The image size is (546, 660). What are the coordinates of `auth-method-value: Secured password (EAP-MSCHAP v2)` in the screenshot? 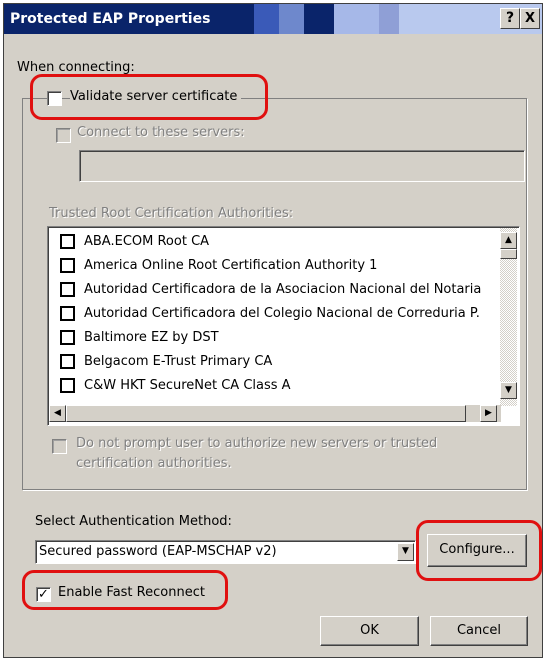 It's located at (158, 551).